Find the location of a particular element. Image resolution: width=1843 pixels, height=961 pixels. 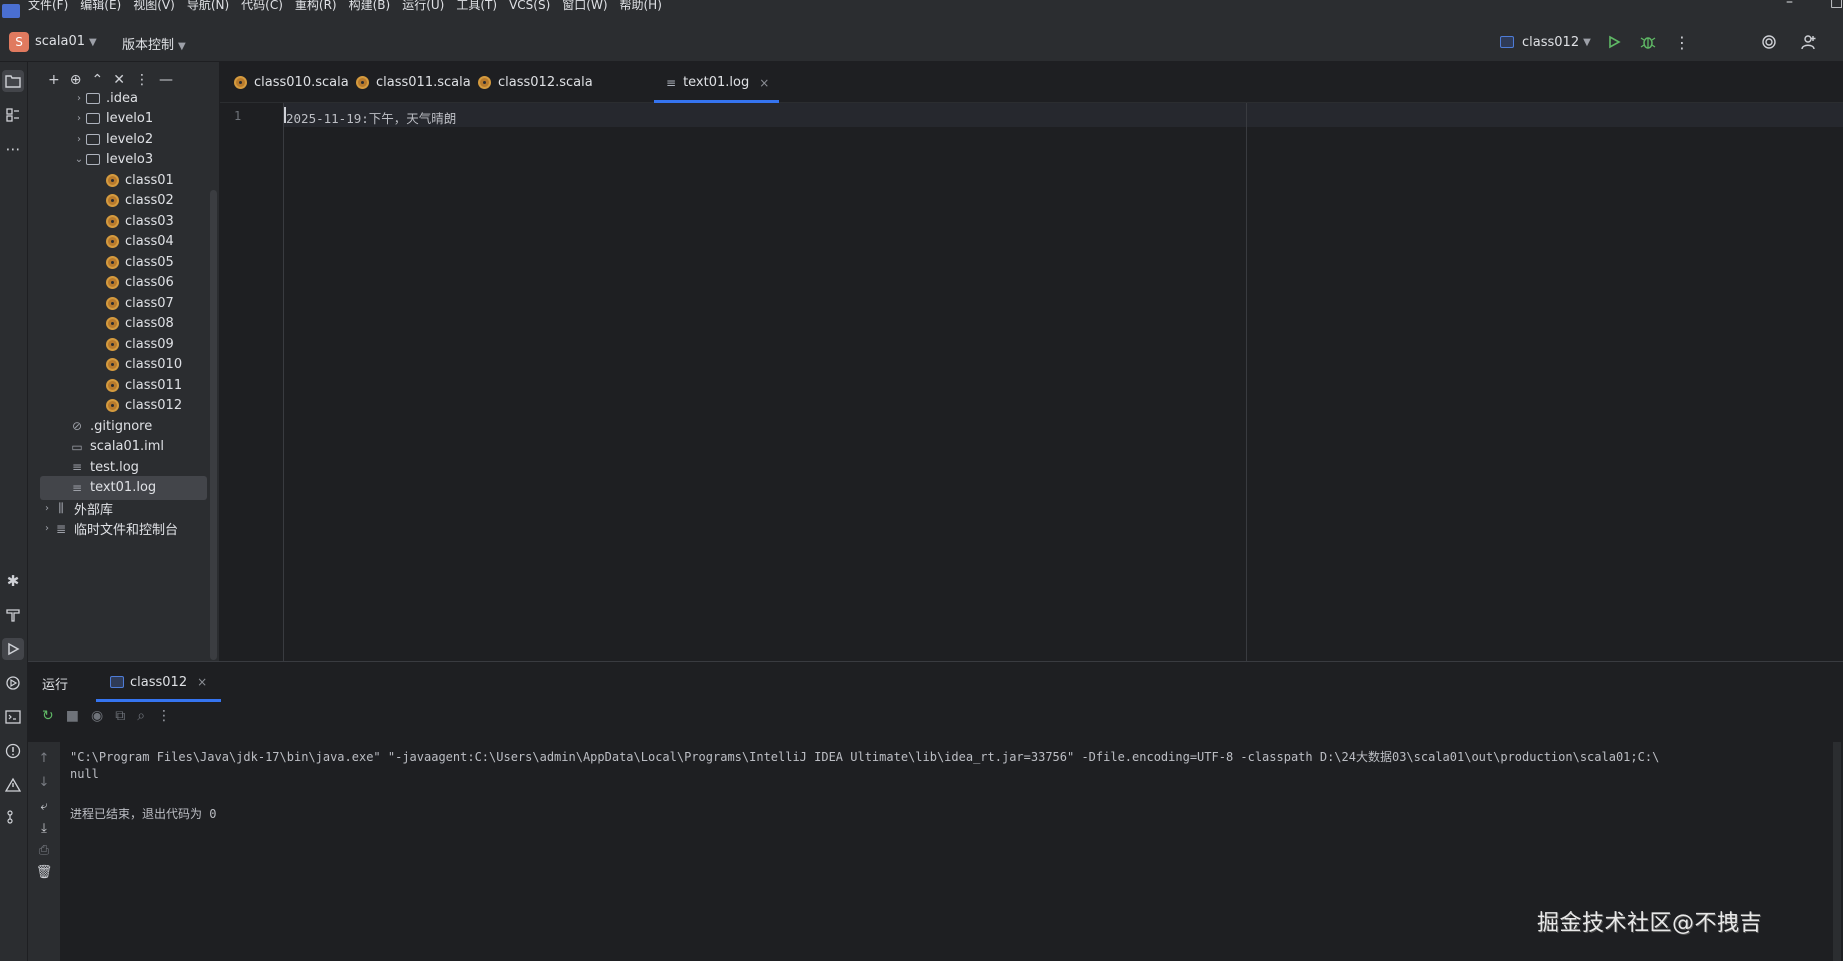

project-switcher: scala01 ▼ is located at coordinates (66, 41).